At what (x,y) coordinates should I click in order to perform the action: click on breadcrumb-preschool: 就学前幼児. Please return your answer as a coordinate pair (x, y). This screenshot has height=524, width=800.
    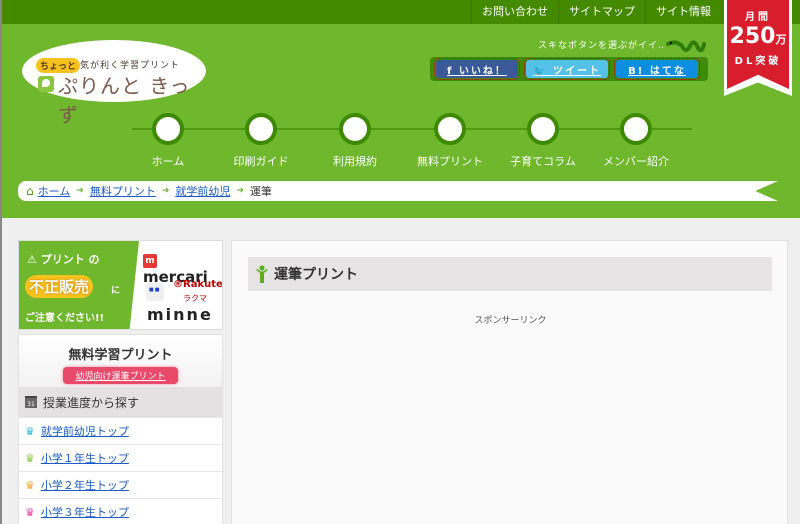
    Looking at the image, I should click on (202, 191).